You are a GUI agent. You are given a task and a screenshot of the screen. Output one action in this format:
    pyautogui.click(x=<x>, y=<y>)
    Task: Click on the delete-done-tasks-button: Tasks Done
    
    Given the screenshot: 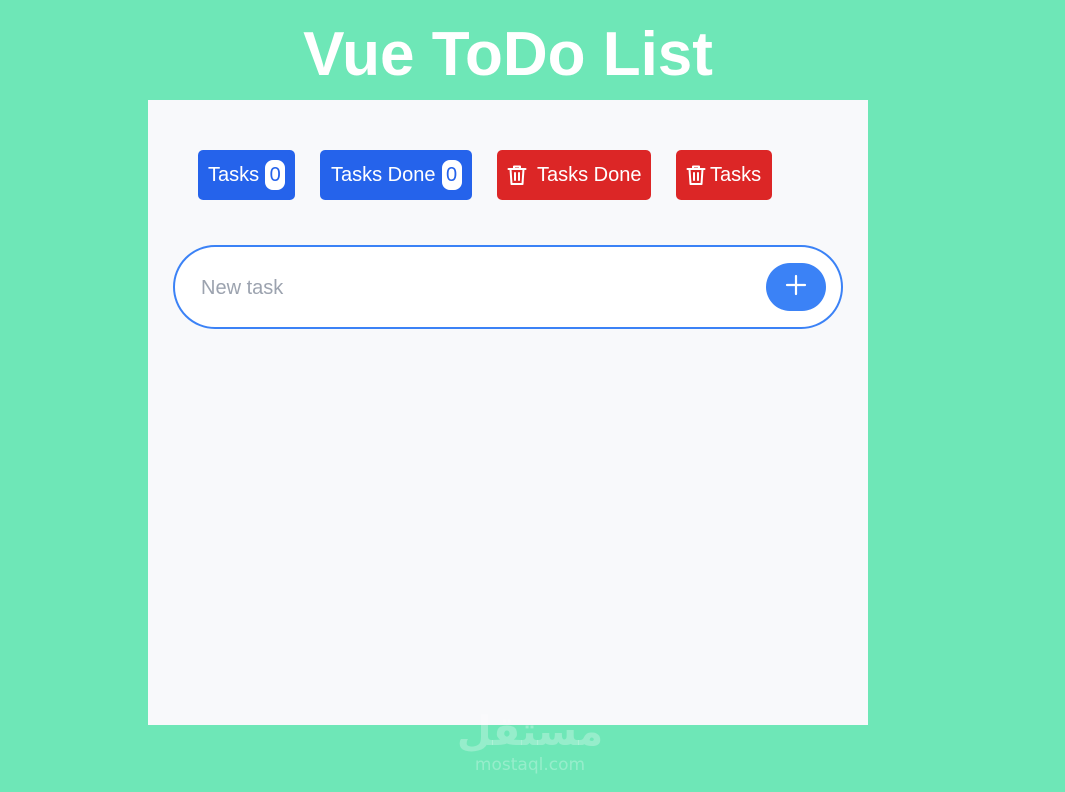 What is the action you would take?
    pyautogui.click(x=574, y=175)
    